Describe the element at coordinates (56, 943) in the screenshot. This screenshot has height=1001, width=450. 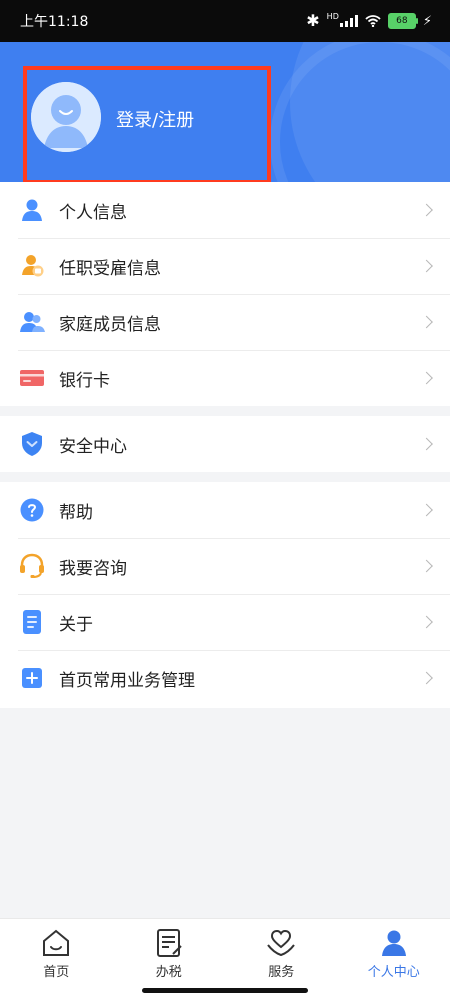
I see `home-icon` at that location.